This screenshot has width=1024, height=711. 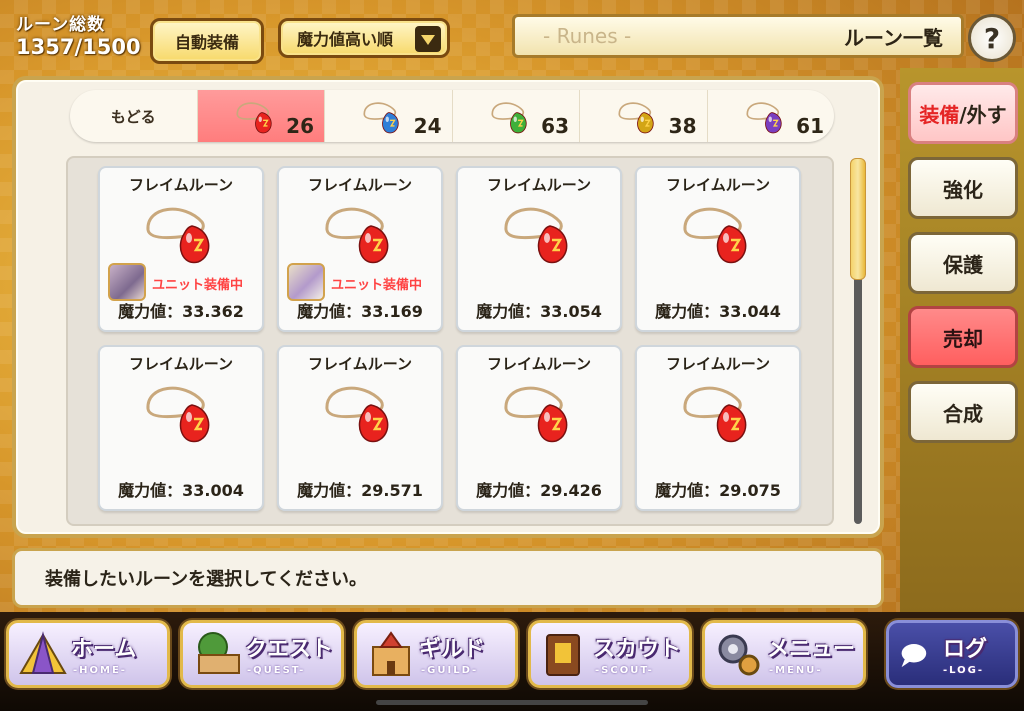 What do you see at coordinates (555, 126) in the screenshot?
I see `tab-count: 63` at bounding box center [555, 126].